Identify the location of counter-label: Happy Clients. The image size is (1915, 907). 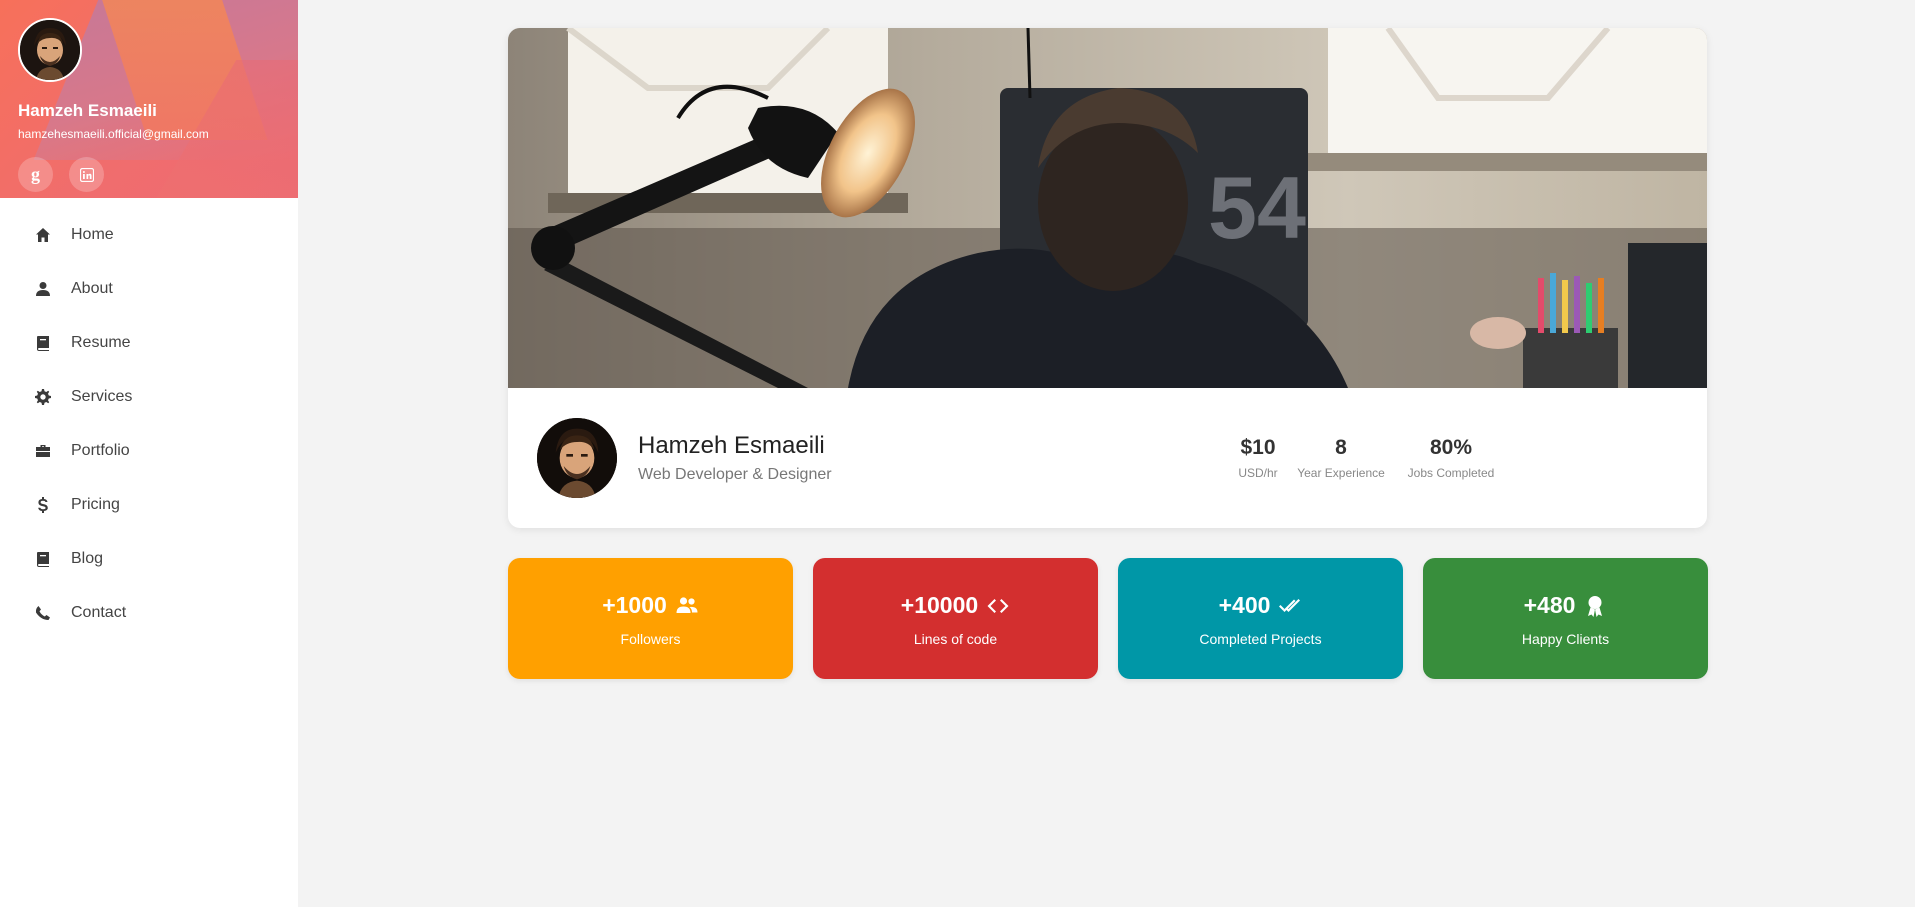
(1565, 639).